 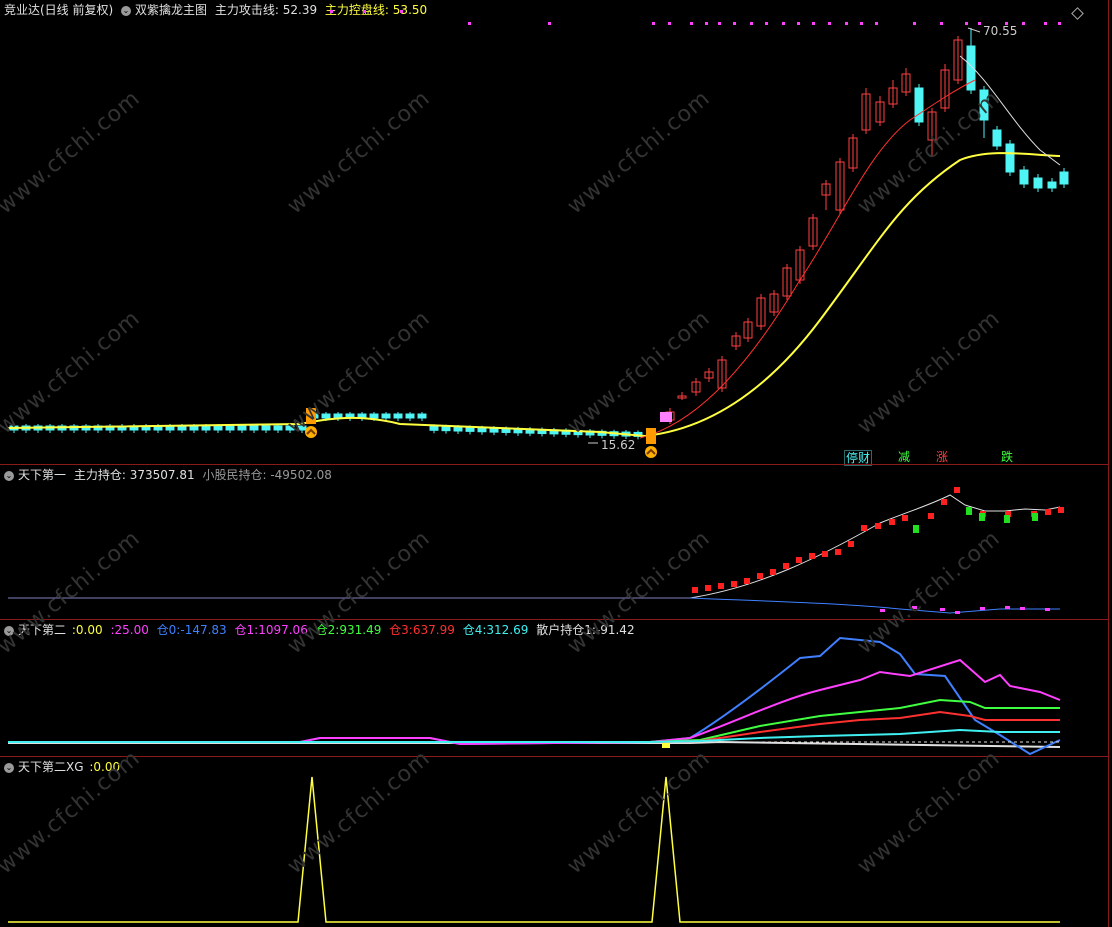 I want to click on position-0-line, so click(x=534, y=696).